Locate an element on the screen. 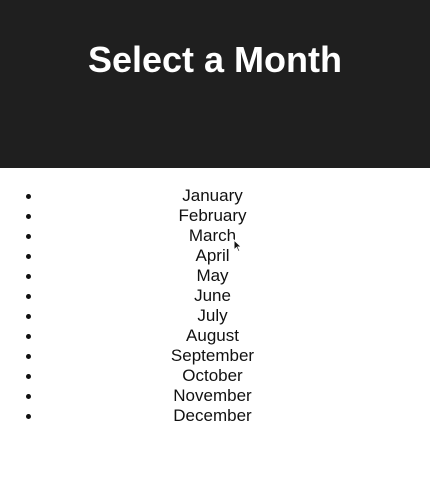 Image resolution: width=430 pixels, height=480 pixels. month-label: October is located at coordinates (212, 375).